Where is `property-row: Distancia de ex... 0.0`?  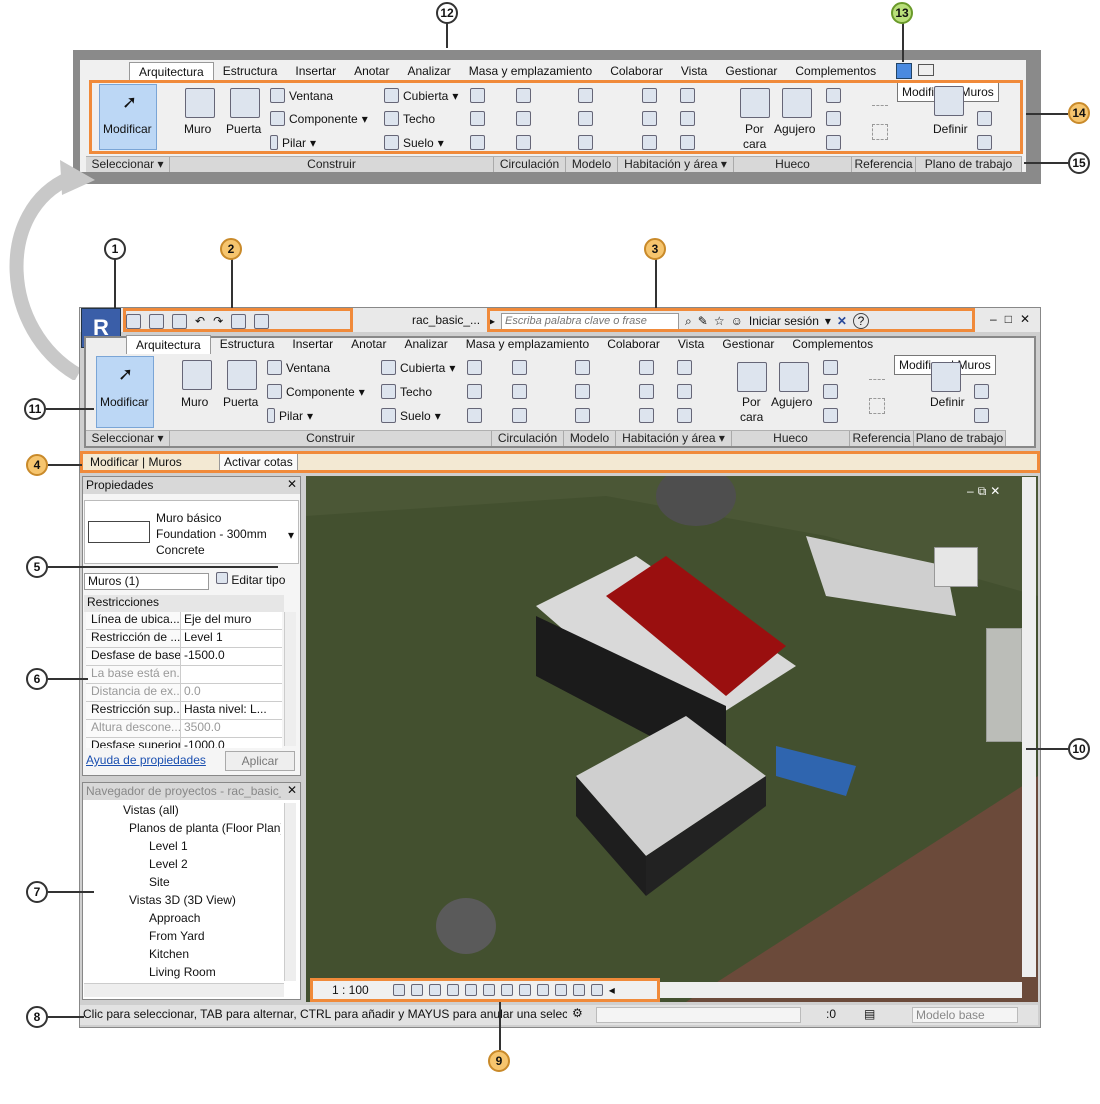 property-row: Distancia de ex... 0.0 is located at coordinates (184, 693).